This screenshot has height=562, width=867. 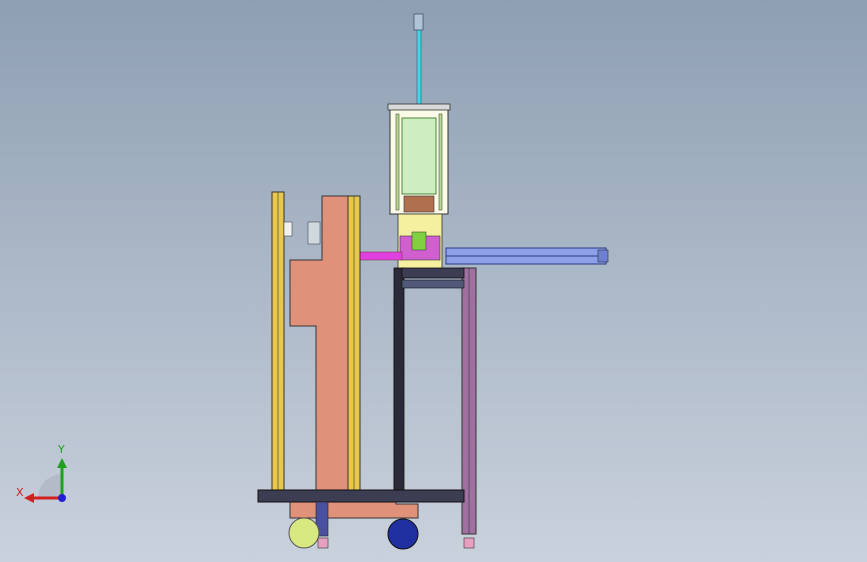 I want to click on top-frame-bar, so click(x=433, y=273).